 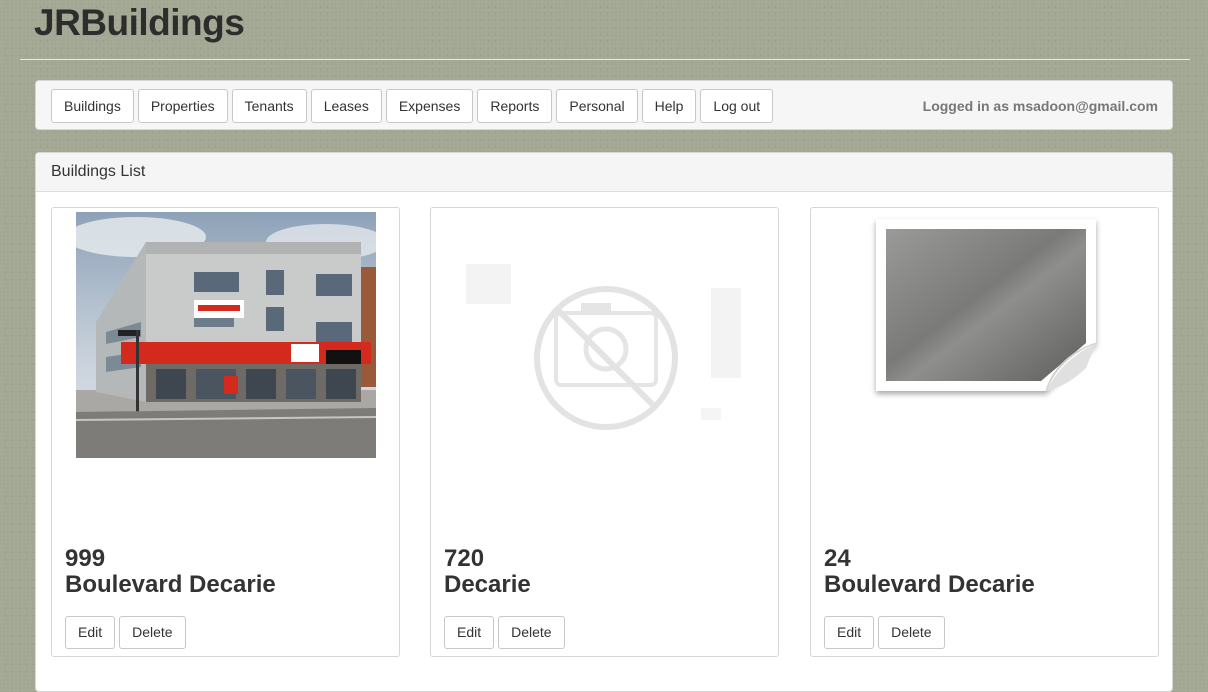 What do you see at coordinates (605, 59) in the screenshot?
I see `title-divider` at bounding box center [605, 59].